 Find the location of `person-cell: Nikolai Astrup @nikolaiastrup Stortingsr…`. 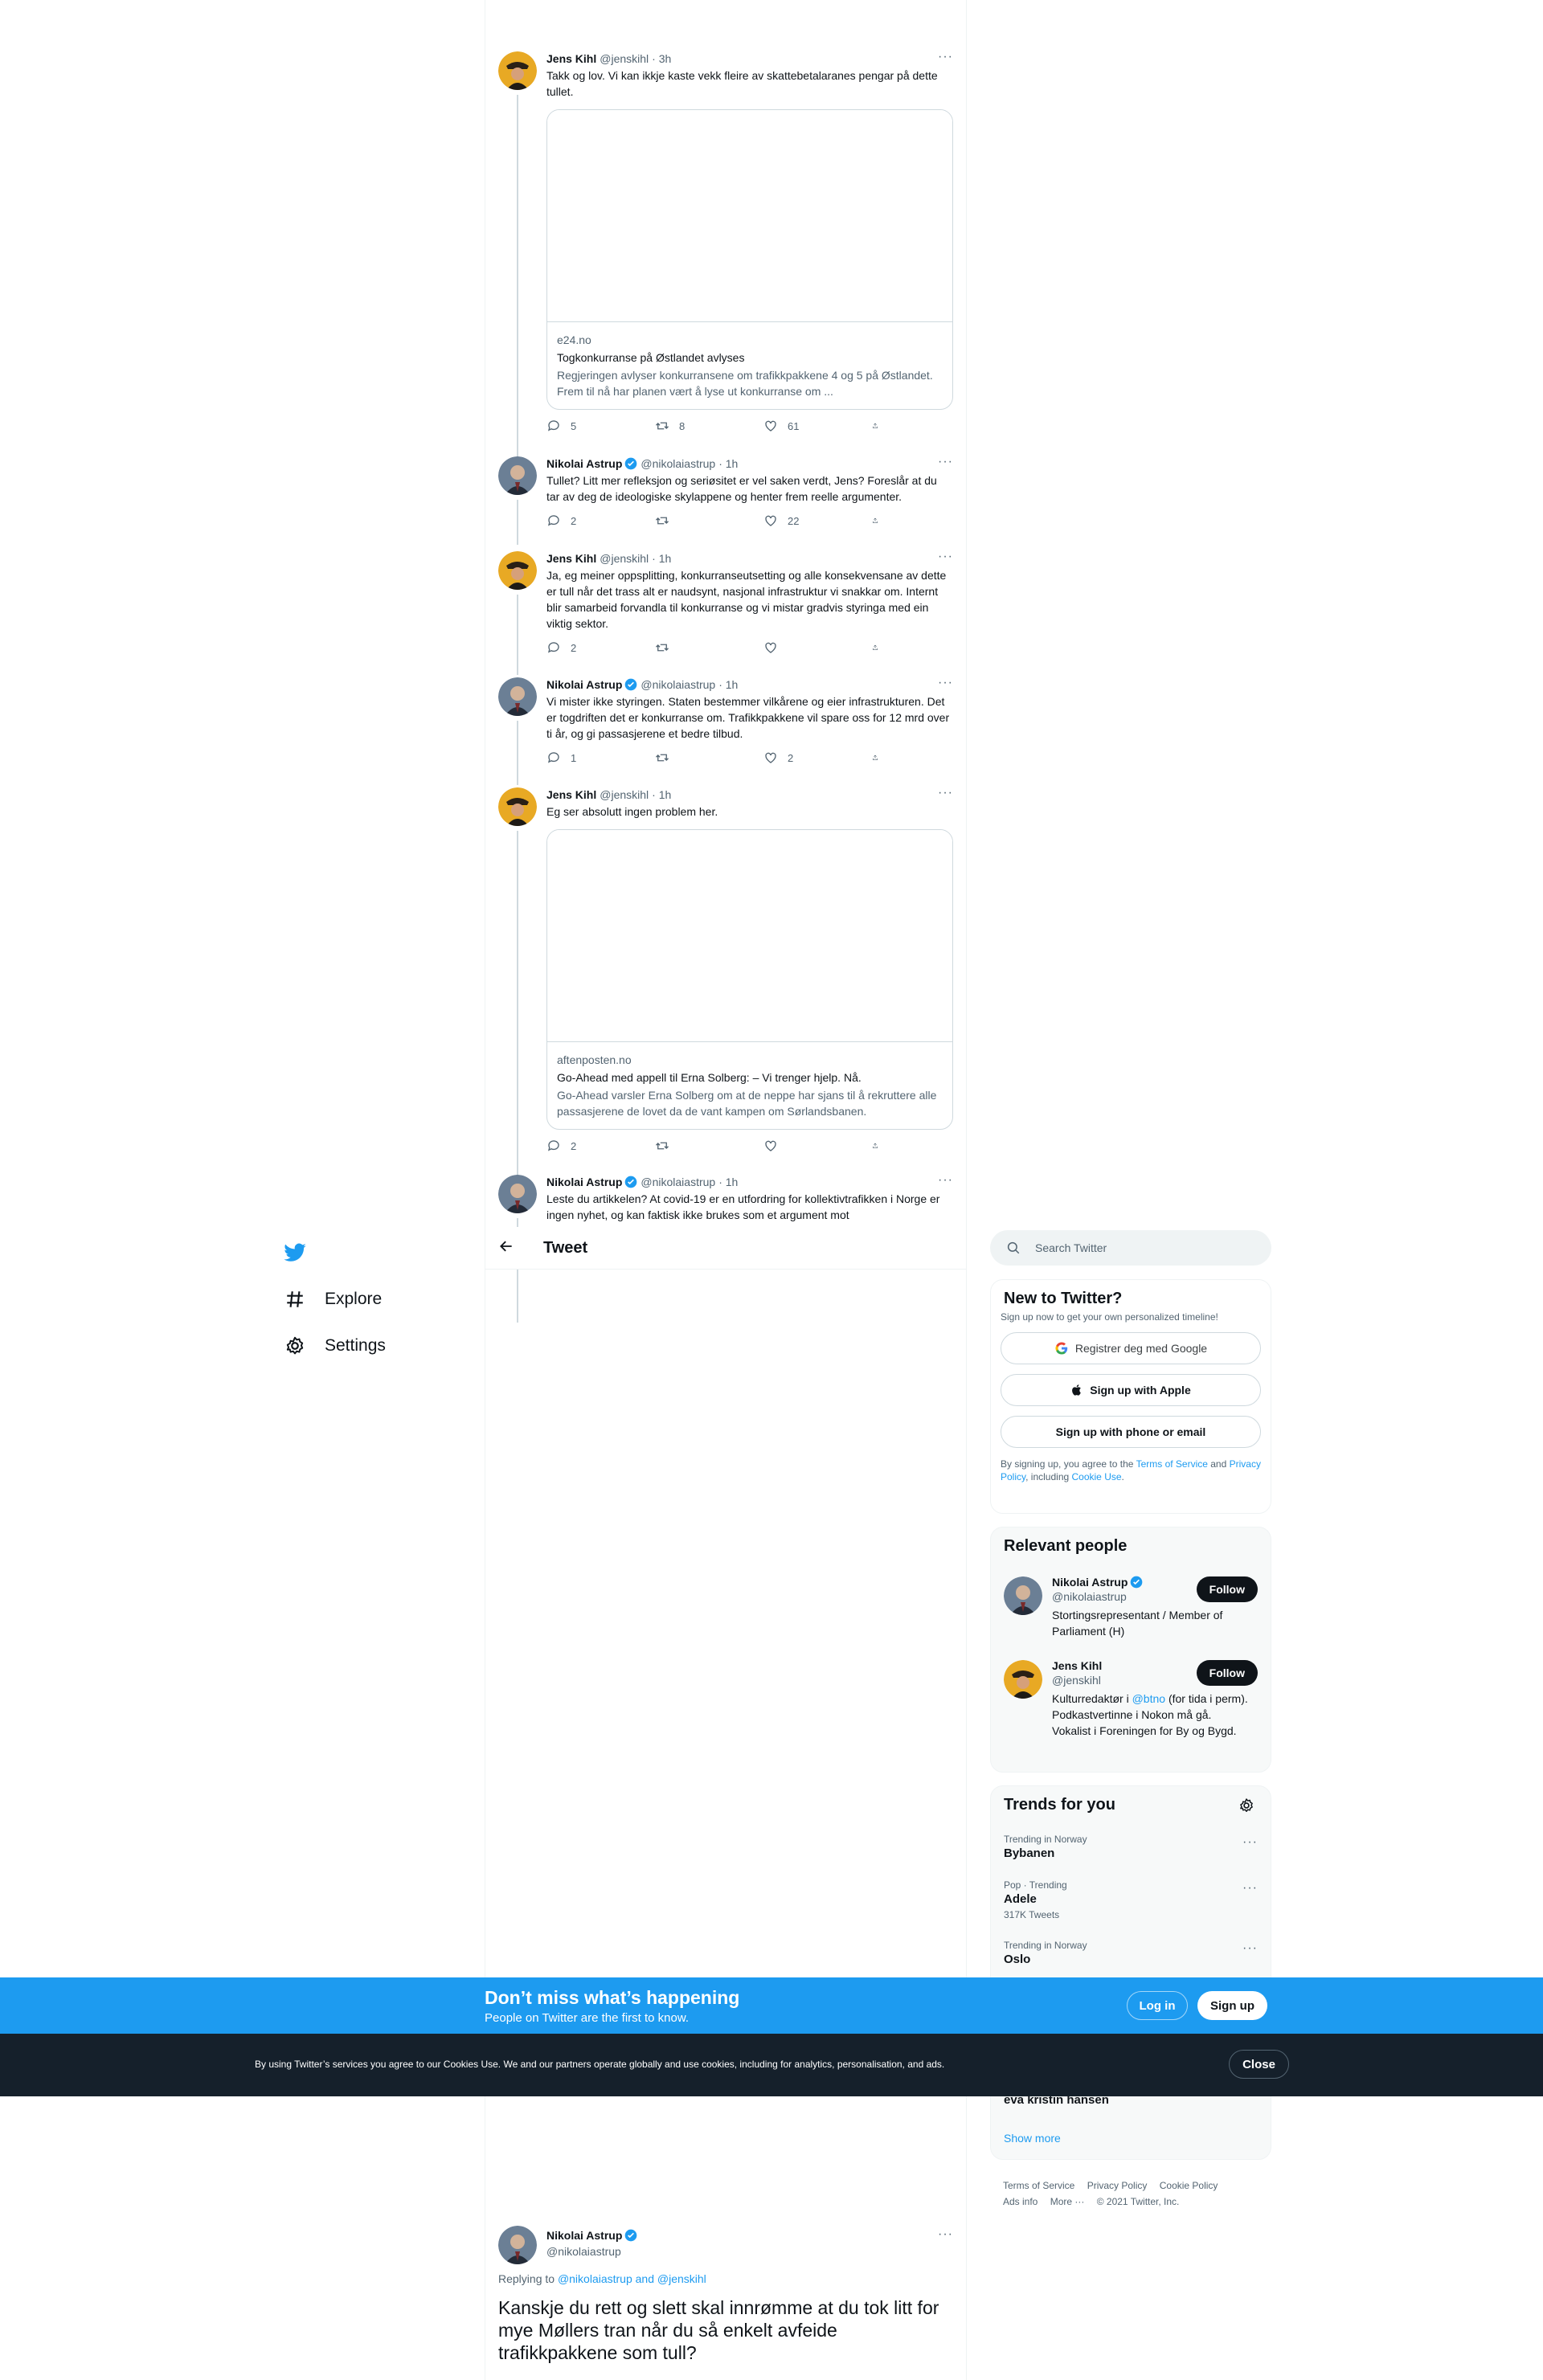

person-cell: Nikolai Astrup @nikolaiastrup Stortingsr… is located at coordinates (1131, 1607).